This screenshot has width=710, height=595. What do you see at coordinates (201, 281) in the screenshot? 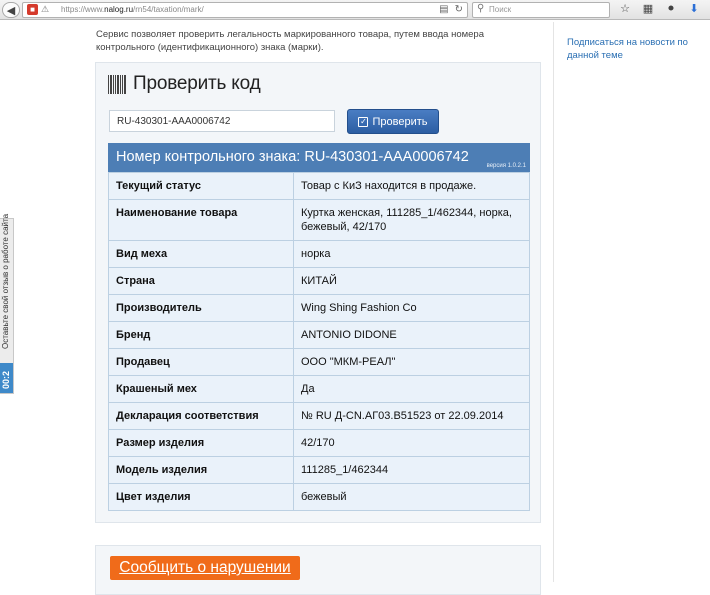
I see `property-name: Страна` at bounding box center [201, 281].